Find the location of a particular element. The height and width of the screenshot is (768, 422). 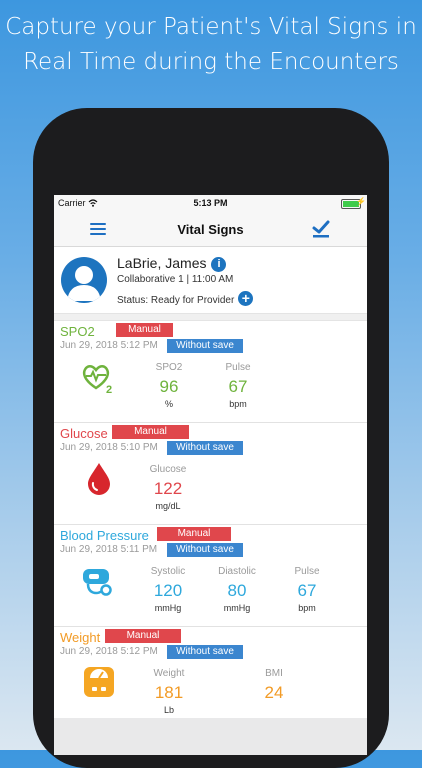

vital-title: Blood Pressure is located at coordinates (104, 535).